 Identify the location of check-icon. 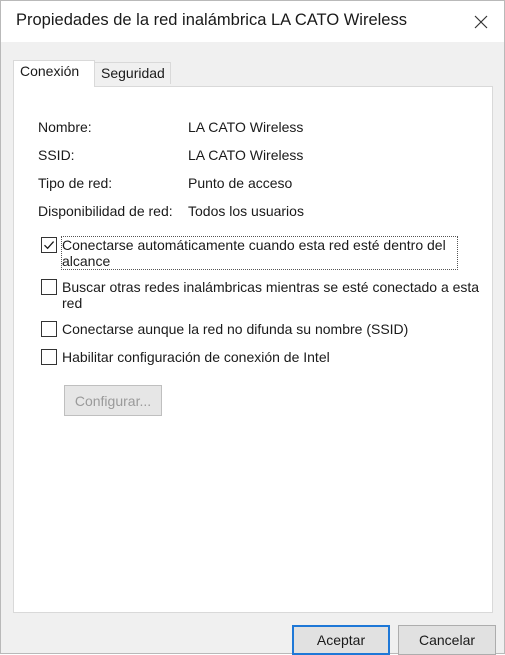
(49, 245).